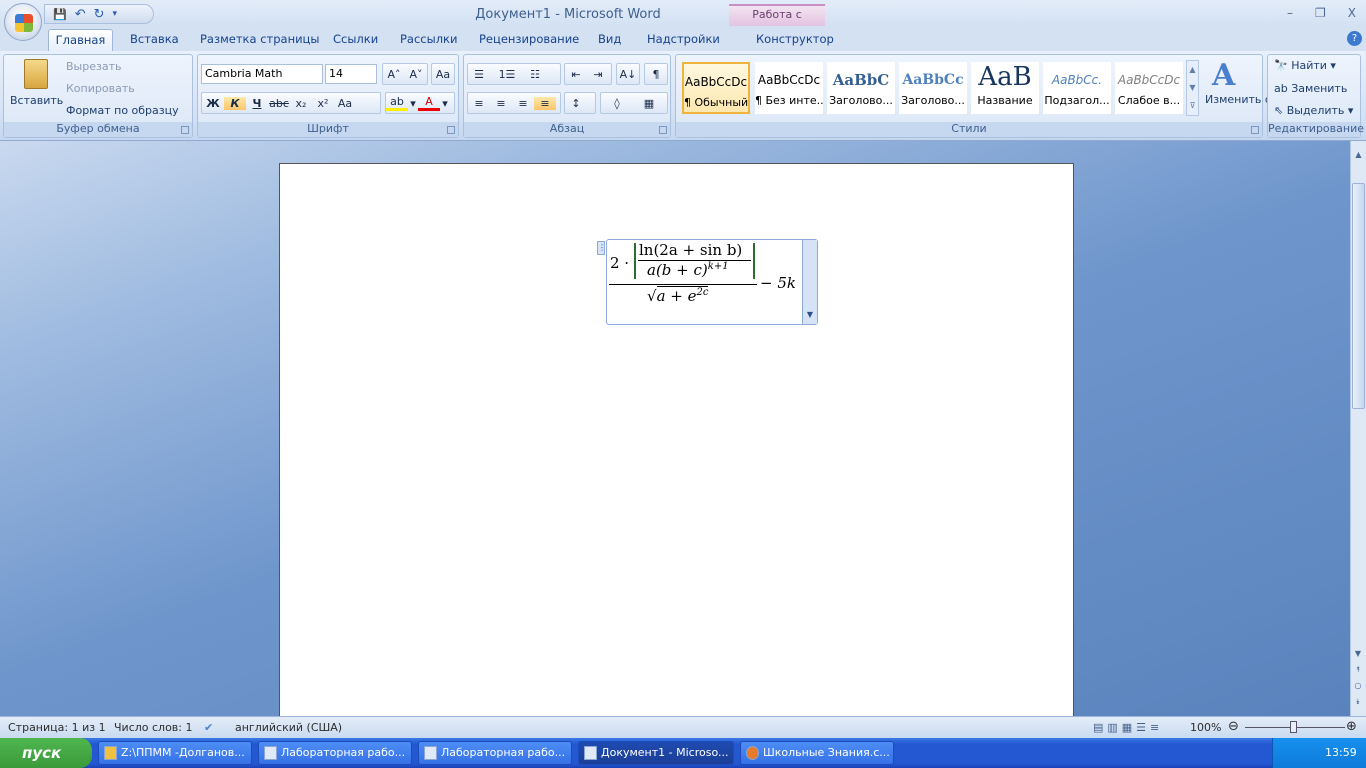 The width and height of the screenshot is (1366, 768). Describe the element at coordinates (1354, 38) in the screenshot. I see `help-icon: ?` at that location.